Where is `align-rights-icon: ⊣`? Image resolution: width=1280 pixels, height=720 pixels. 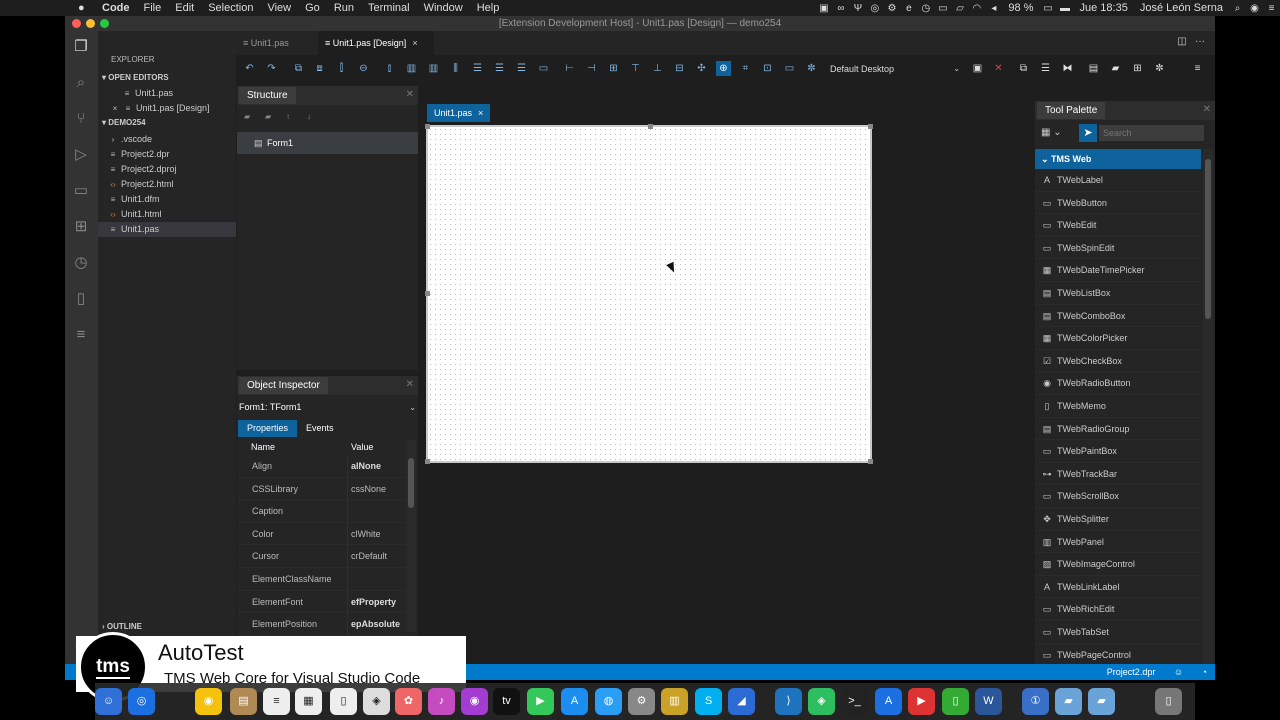
align-rights-icon: ⊣ is located at coordinates (591, 68).